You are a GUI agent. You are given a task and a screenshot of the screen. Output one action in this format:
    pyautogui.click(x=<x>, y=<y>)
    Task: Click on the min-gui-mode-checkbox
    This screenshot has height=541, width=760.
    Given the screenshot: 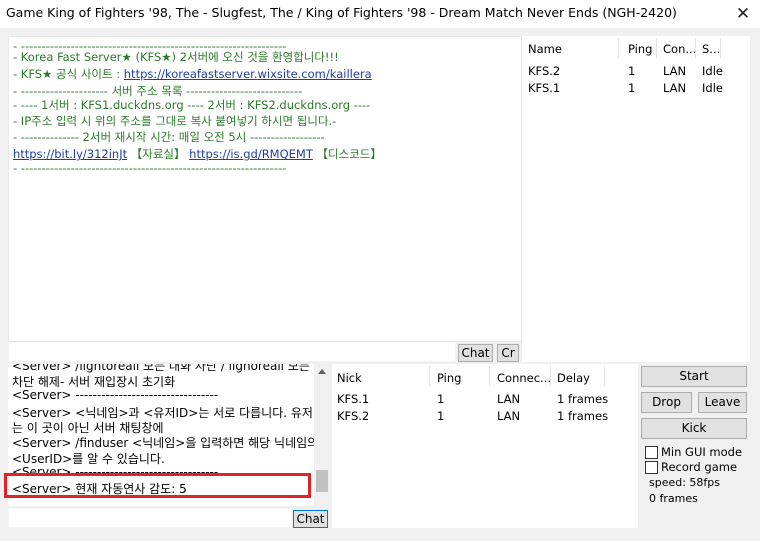 What is the action you would take?
    pyautogui.click(x=651, y=452)
    